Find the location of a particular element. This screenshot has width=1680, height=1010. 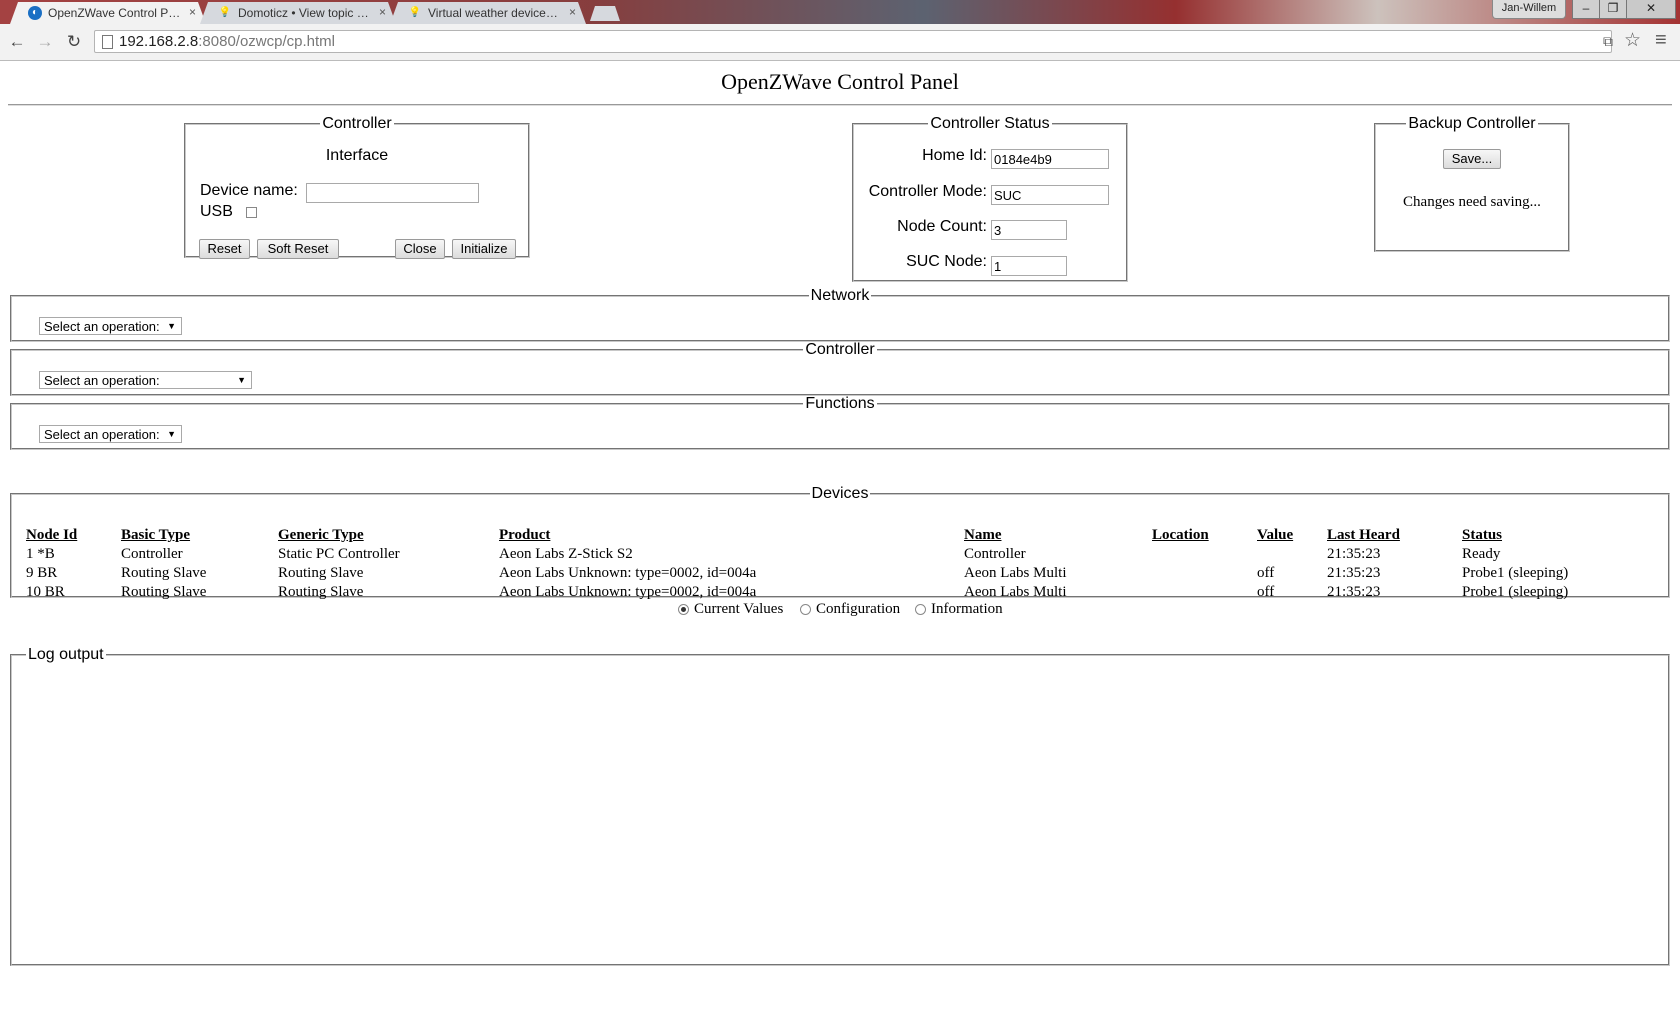

column-header: Value is located at coordinates (1292, 535).